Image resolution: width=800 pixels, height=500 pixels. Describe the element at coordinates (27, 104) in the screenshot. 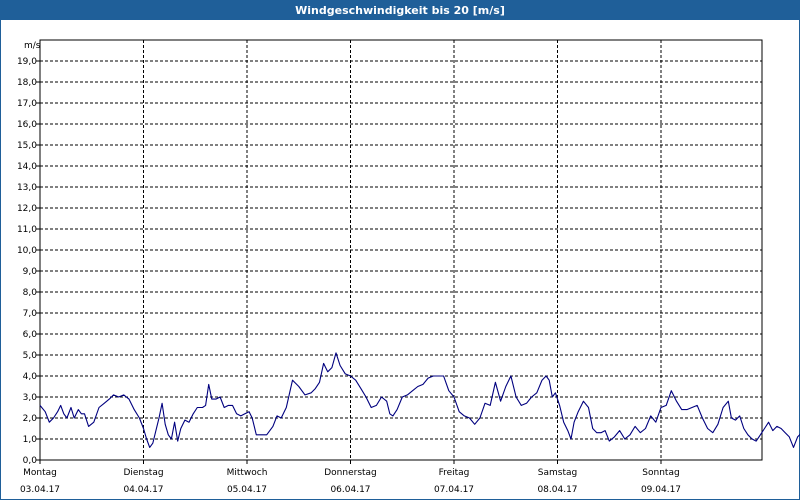

I see `y-tick-label: 17,0` at that location.